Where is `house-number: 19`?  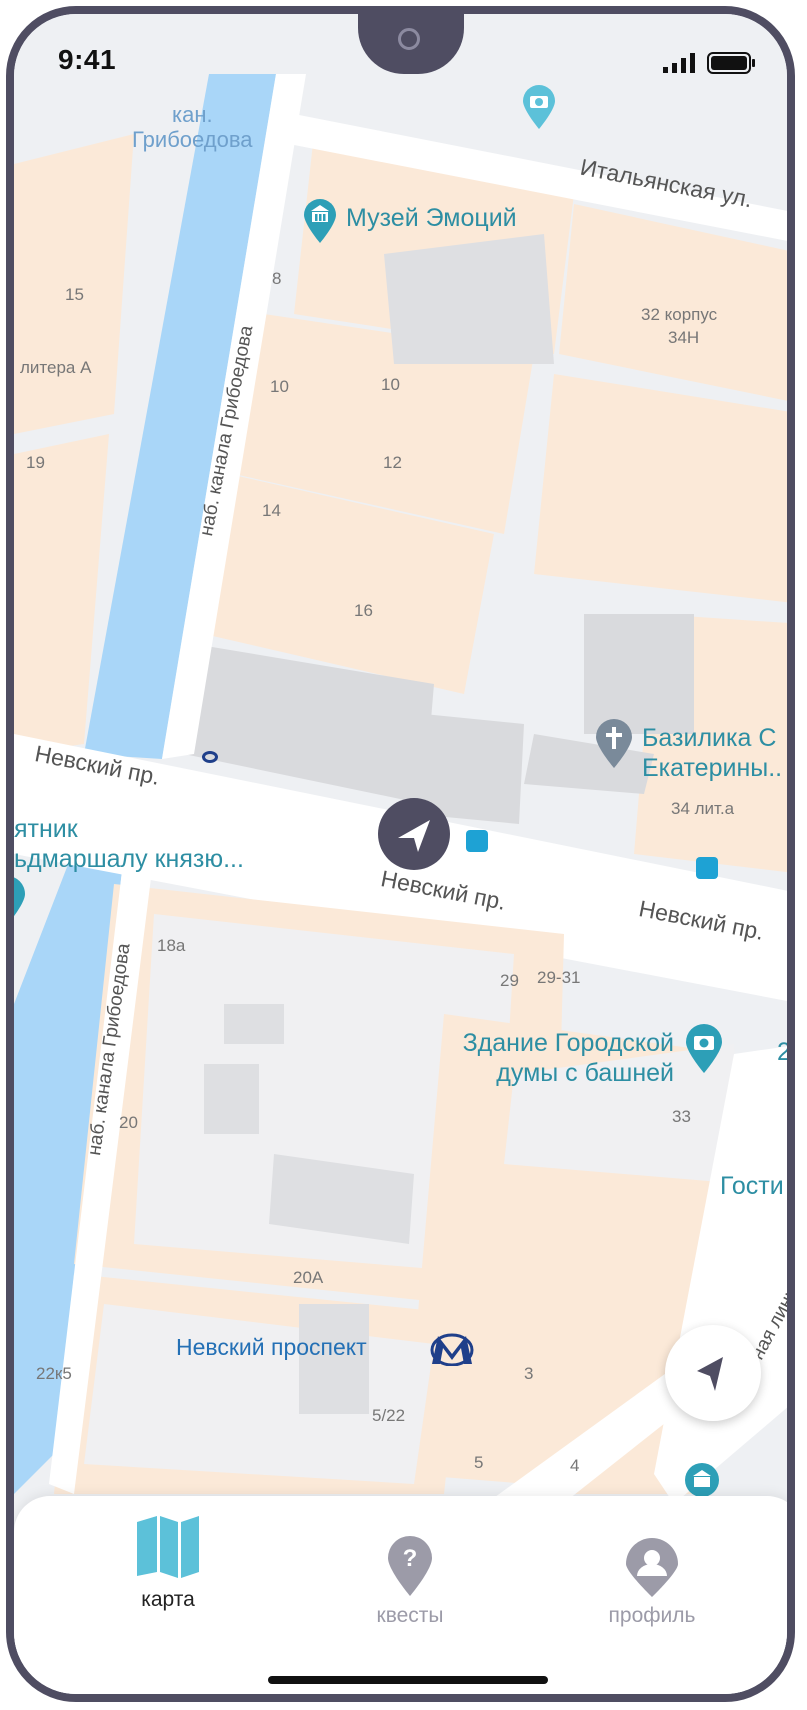
house-number: 19 is located at coordinates (35, 462).